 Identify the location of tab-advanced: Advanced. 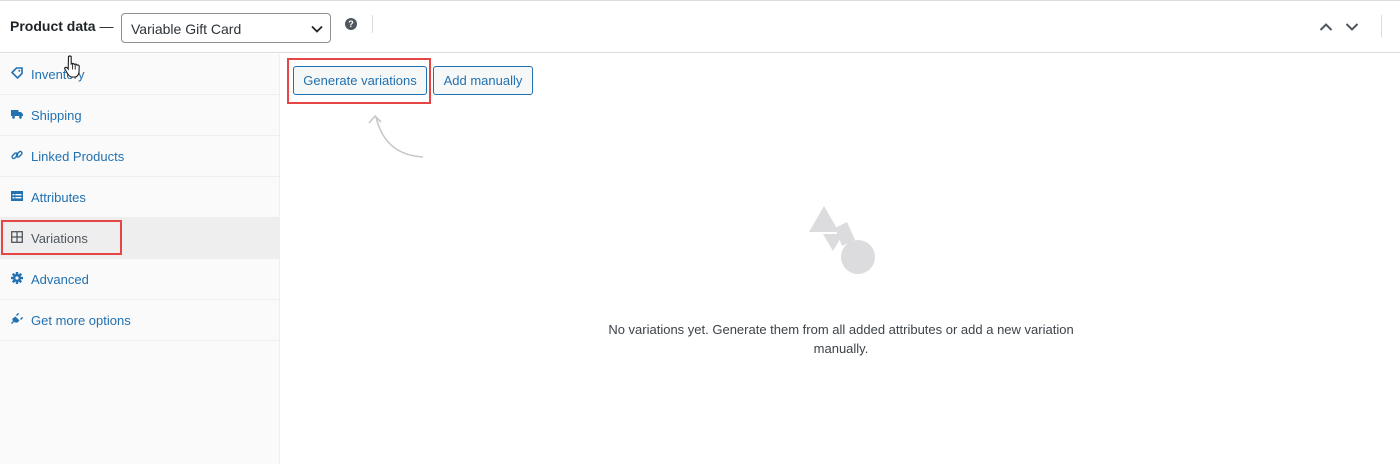
(139, 279).